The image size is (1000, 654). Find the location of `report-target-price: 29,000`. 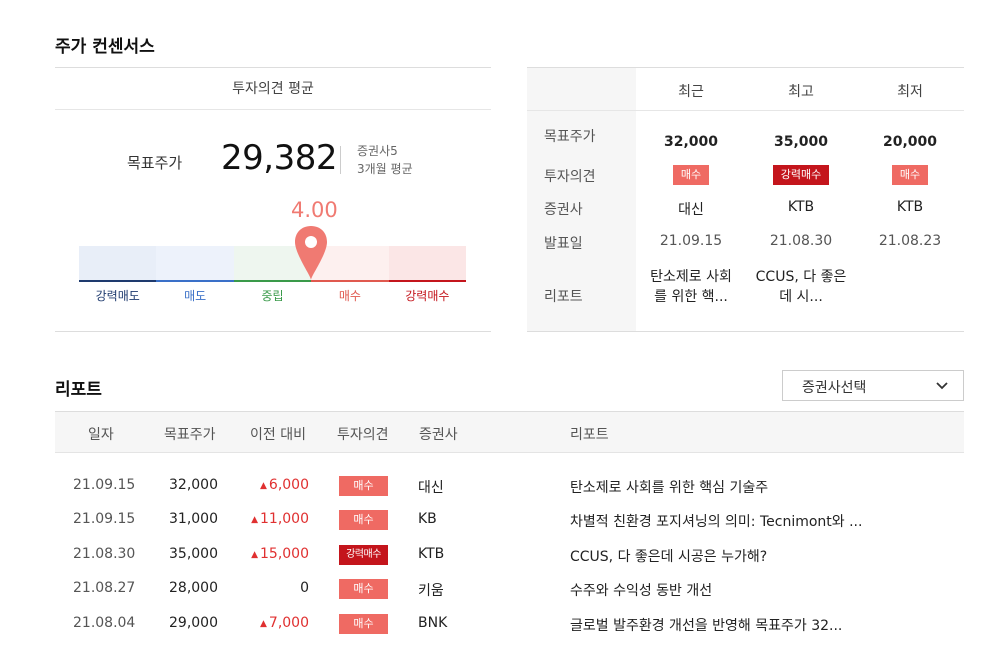

report-target-price: 29,000 is located at coordinates (193, 622).